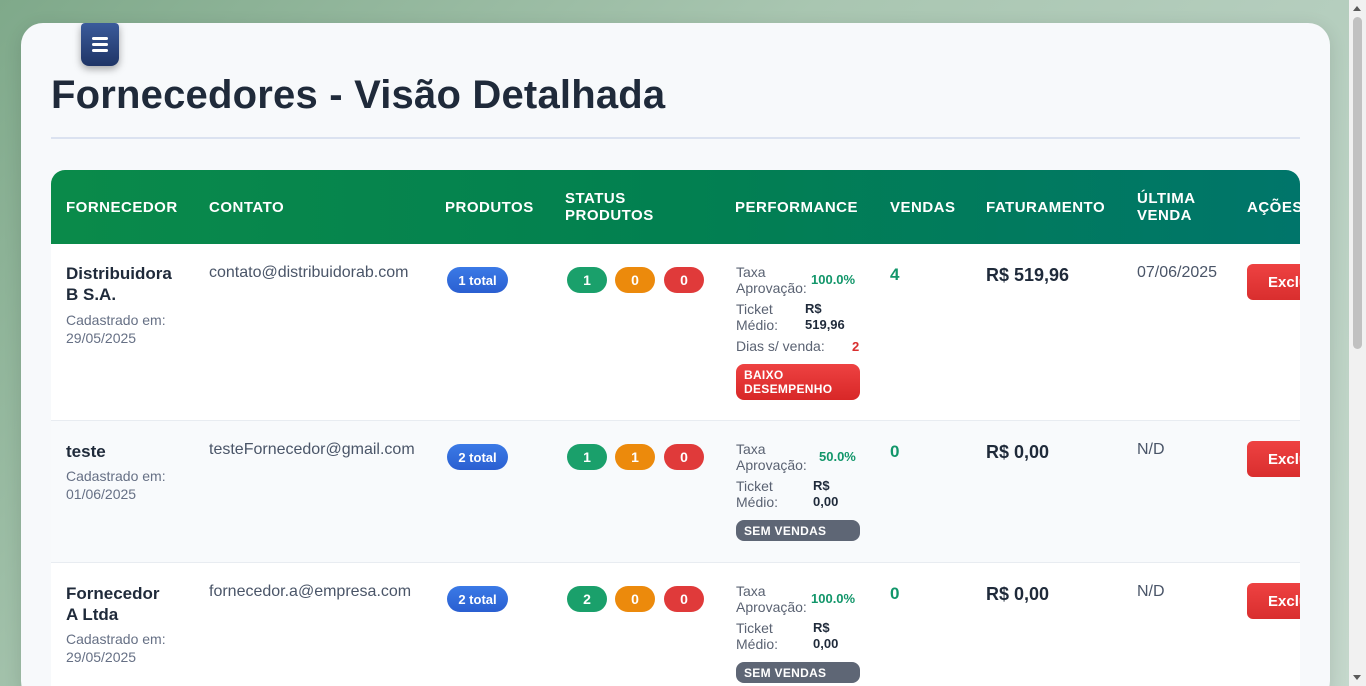 The width and height of the screenshot is (1366, 686). What do you see at coordinates (113, 593) in the screenshot?
I see `supplier-name-line1: Fornecedor` at bounding box center [113, 593].